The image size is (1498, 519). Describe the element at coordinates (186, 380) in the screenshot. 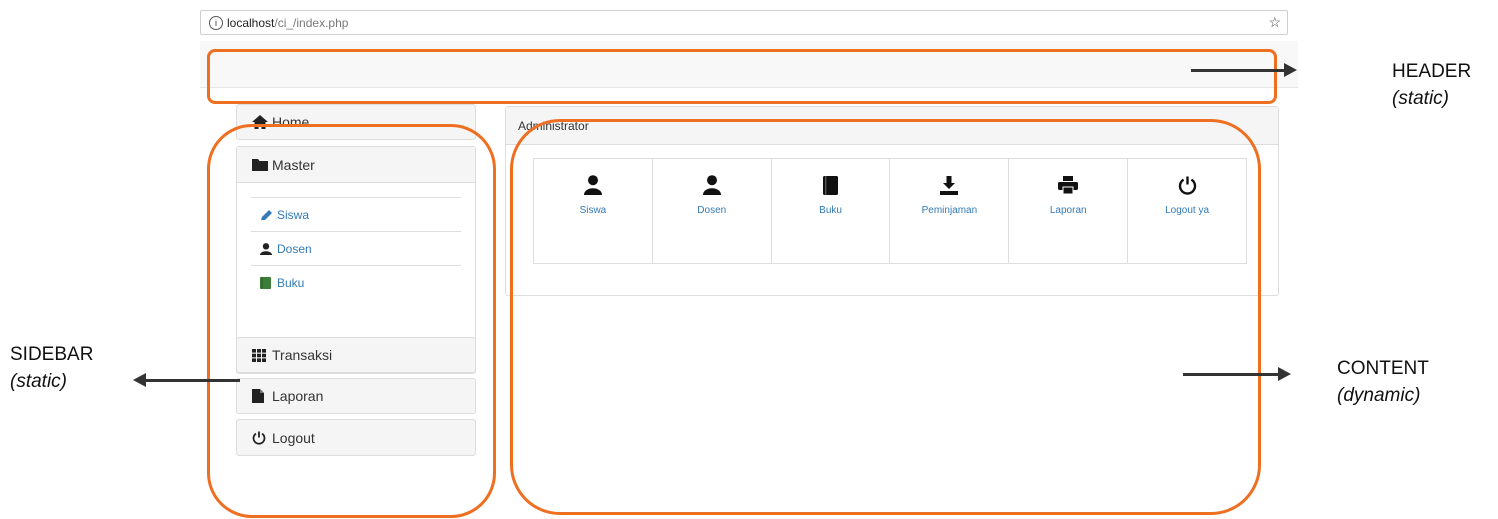

I see `sidebar-arrow` at that location.